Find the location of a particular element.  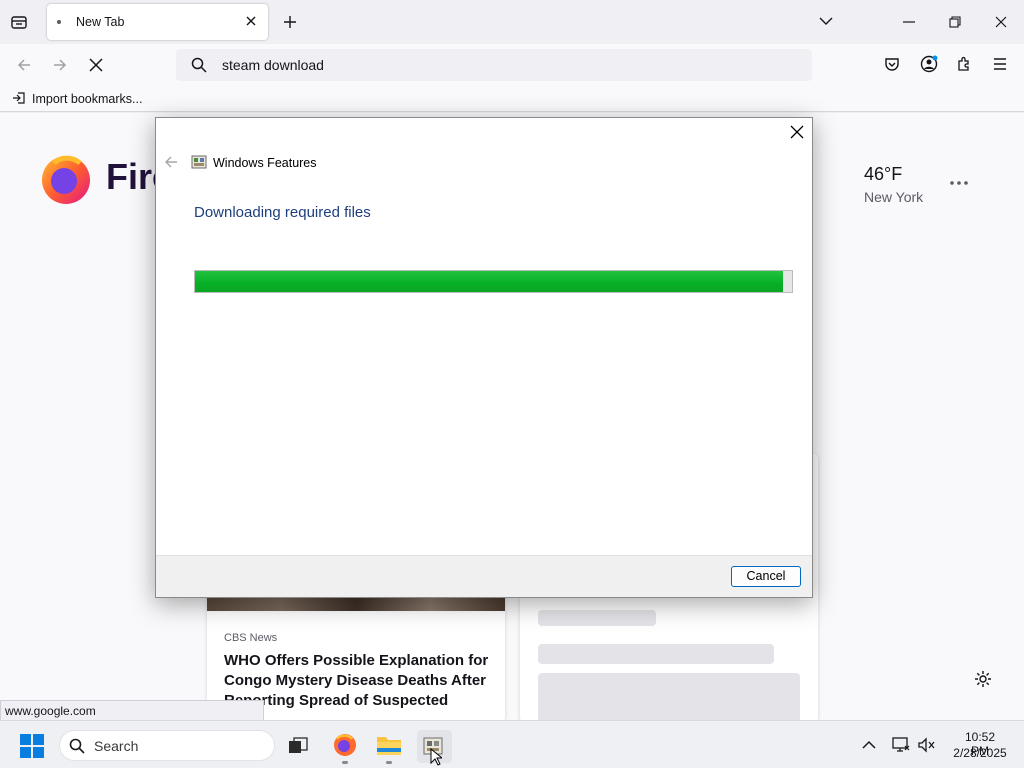

forward-arrow-icon is located at coordinates (60, 65).